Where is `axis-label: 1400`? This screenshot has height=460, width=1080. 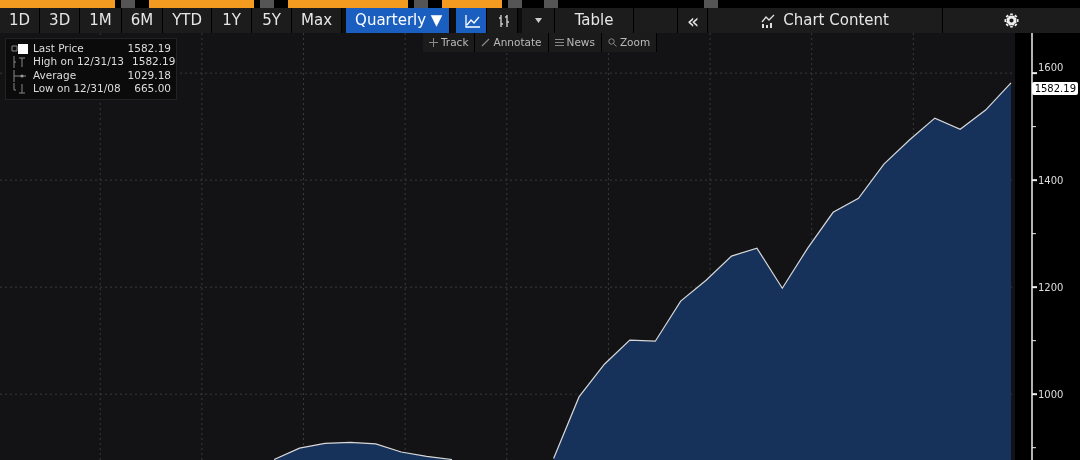
axis-label: 1400 is located at coordinates (1051, 181).